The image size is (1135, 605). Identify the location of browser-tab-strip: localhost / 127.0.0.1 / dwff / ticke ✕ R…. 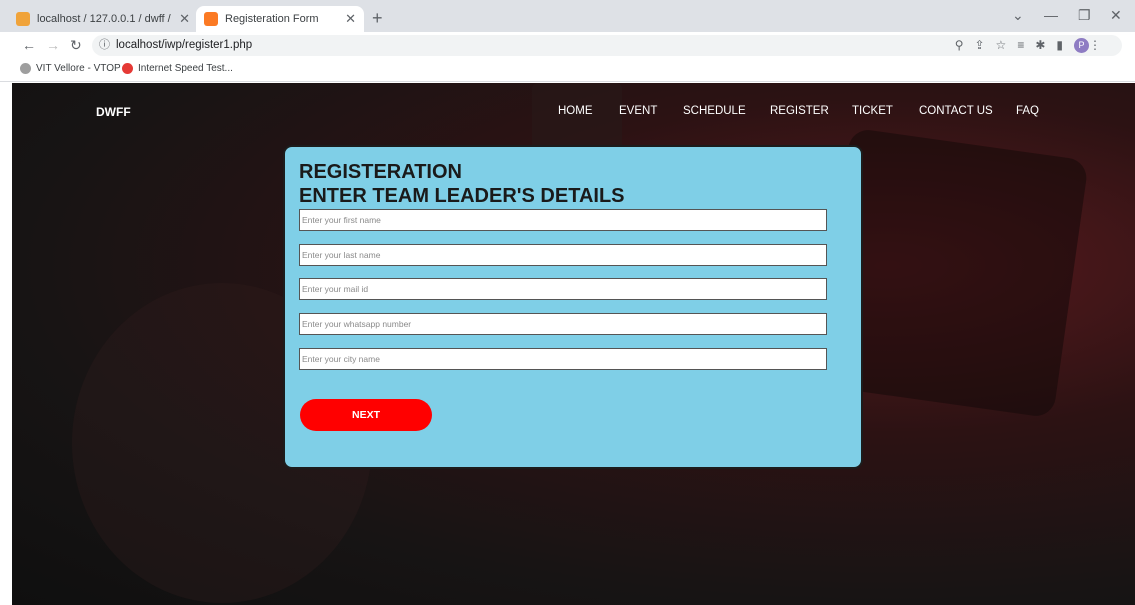
(567, 16).